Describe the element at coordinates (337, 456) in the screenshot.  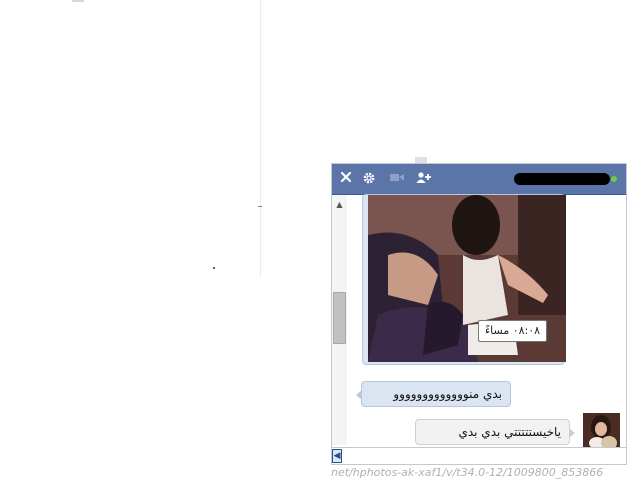
I see `emoticon-icon: ◀` at that location.